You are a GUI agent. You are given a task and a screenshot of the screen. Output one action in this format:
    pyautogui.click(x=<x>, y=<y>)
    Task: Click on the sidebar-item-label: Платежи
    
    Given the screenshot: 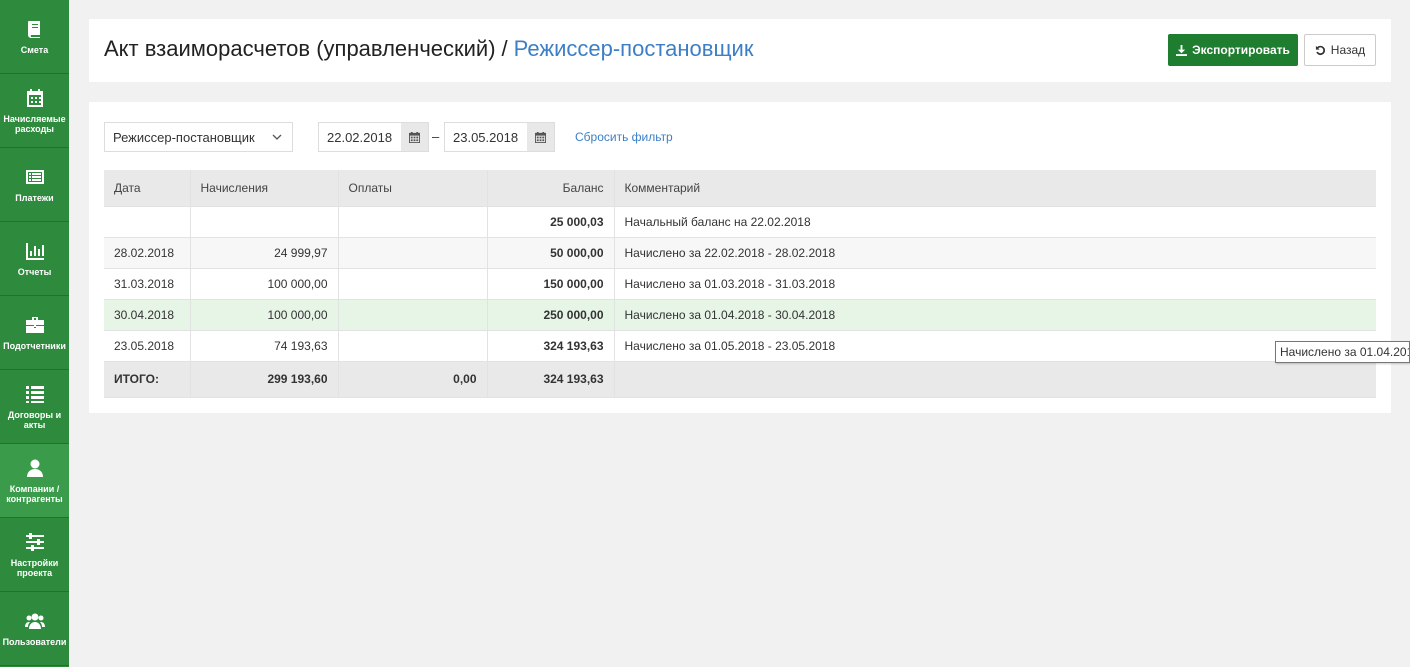 What is the action you would take?
    pyautogui.click(x=34, y=198)
    